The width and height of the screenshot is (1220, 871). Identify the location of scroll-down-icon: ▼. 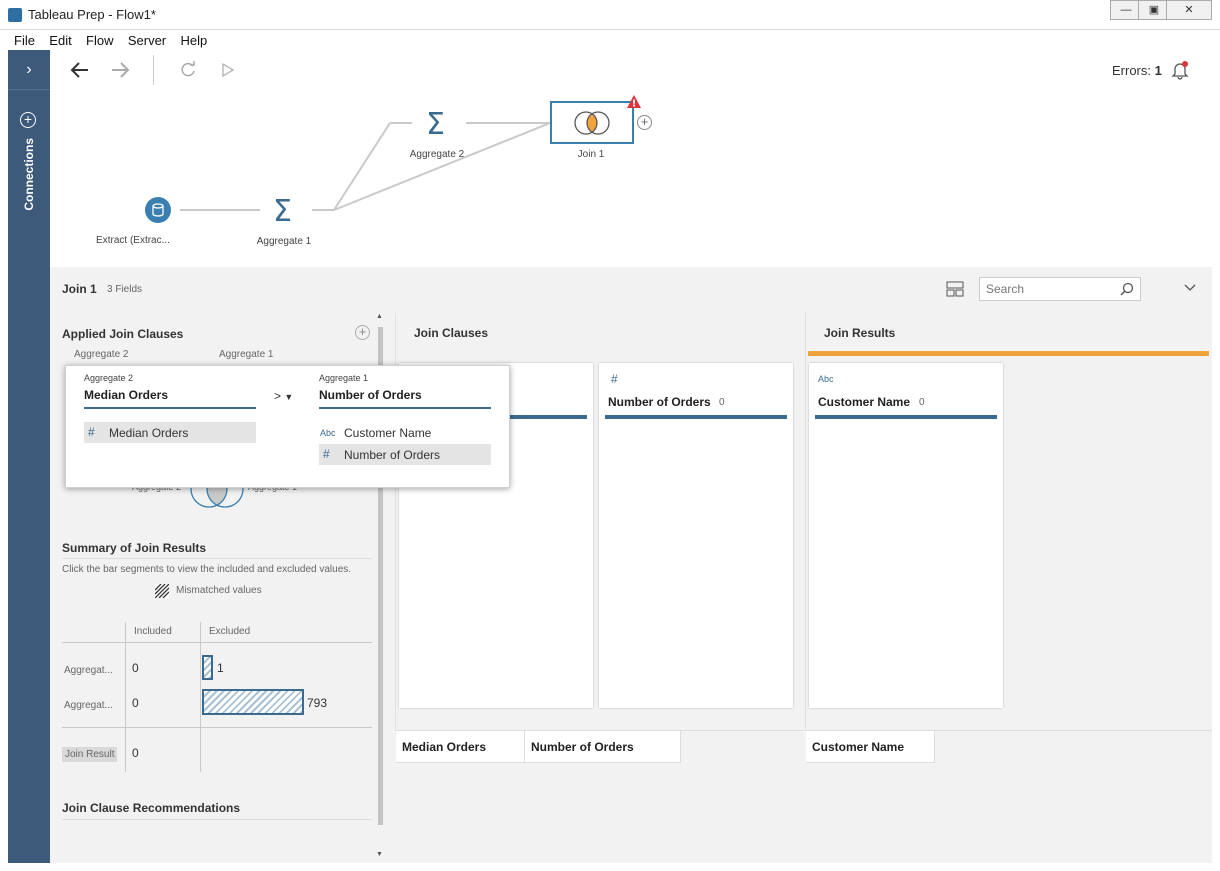
(379, 854).